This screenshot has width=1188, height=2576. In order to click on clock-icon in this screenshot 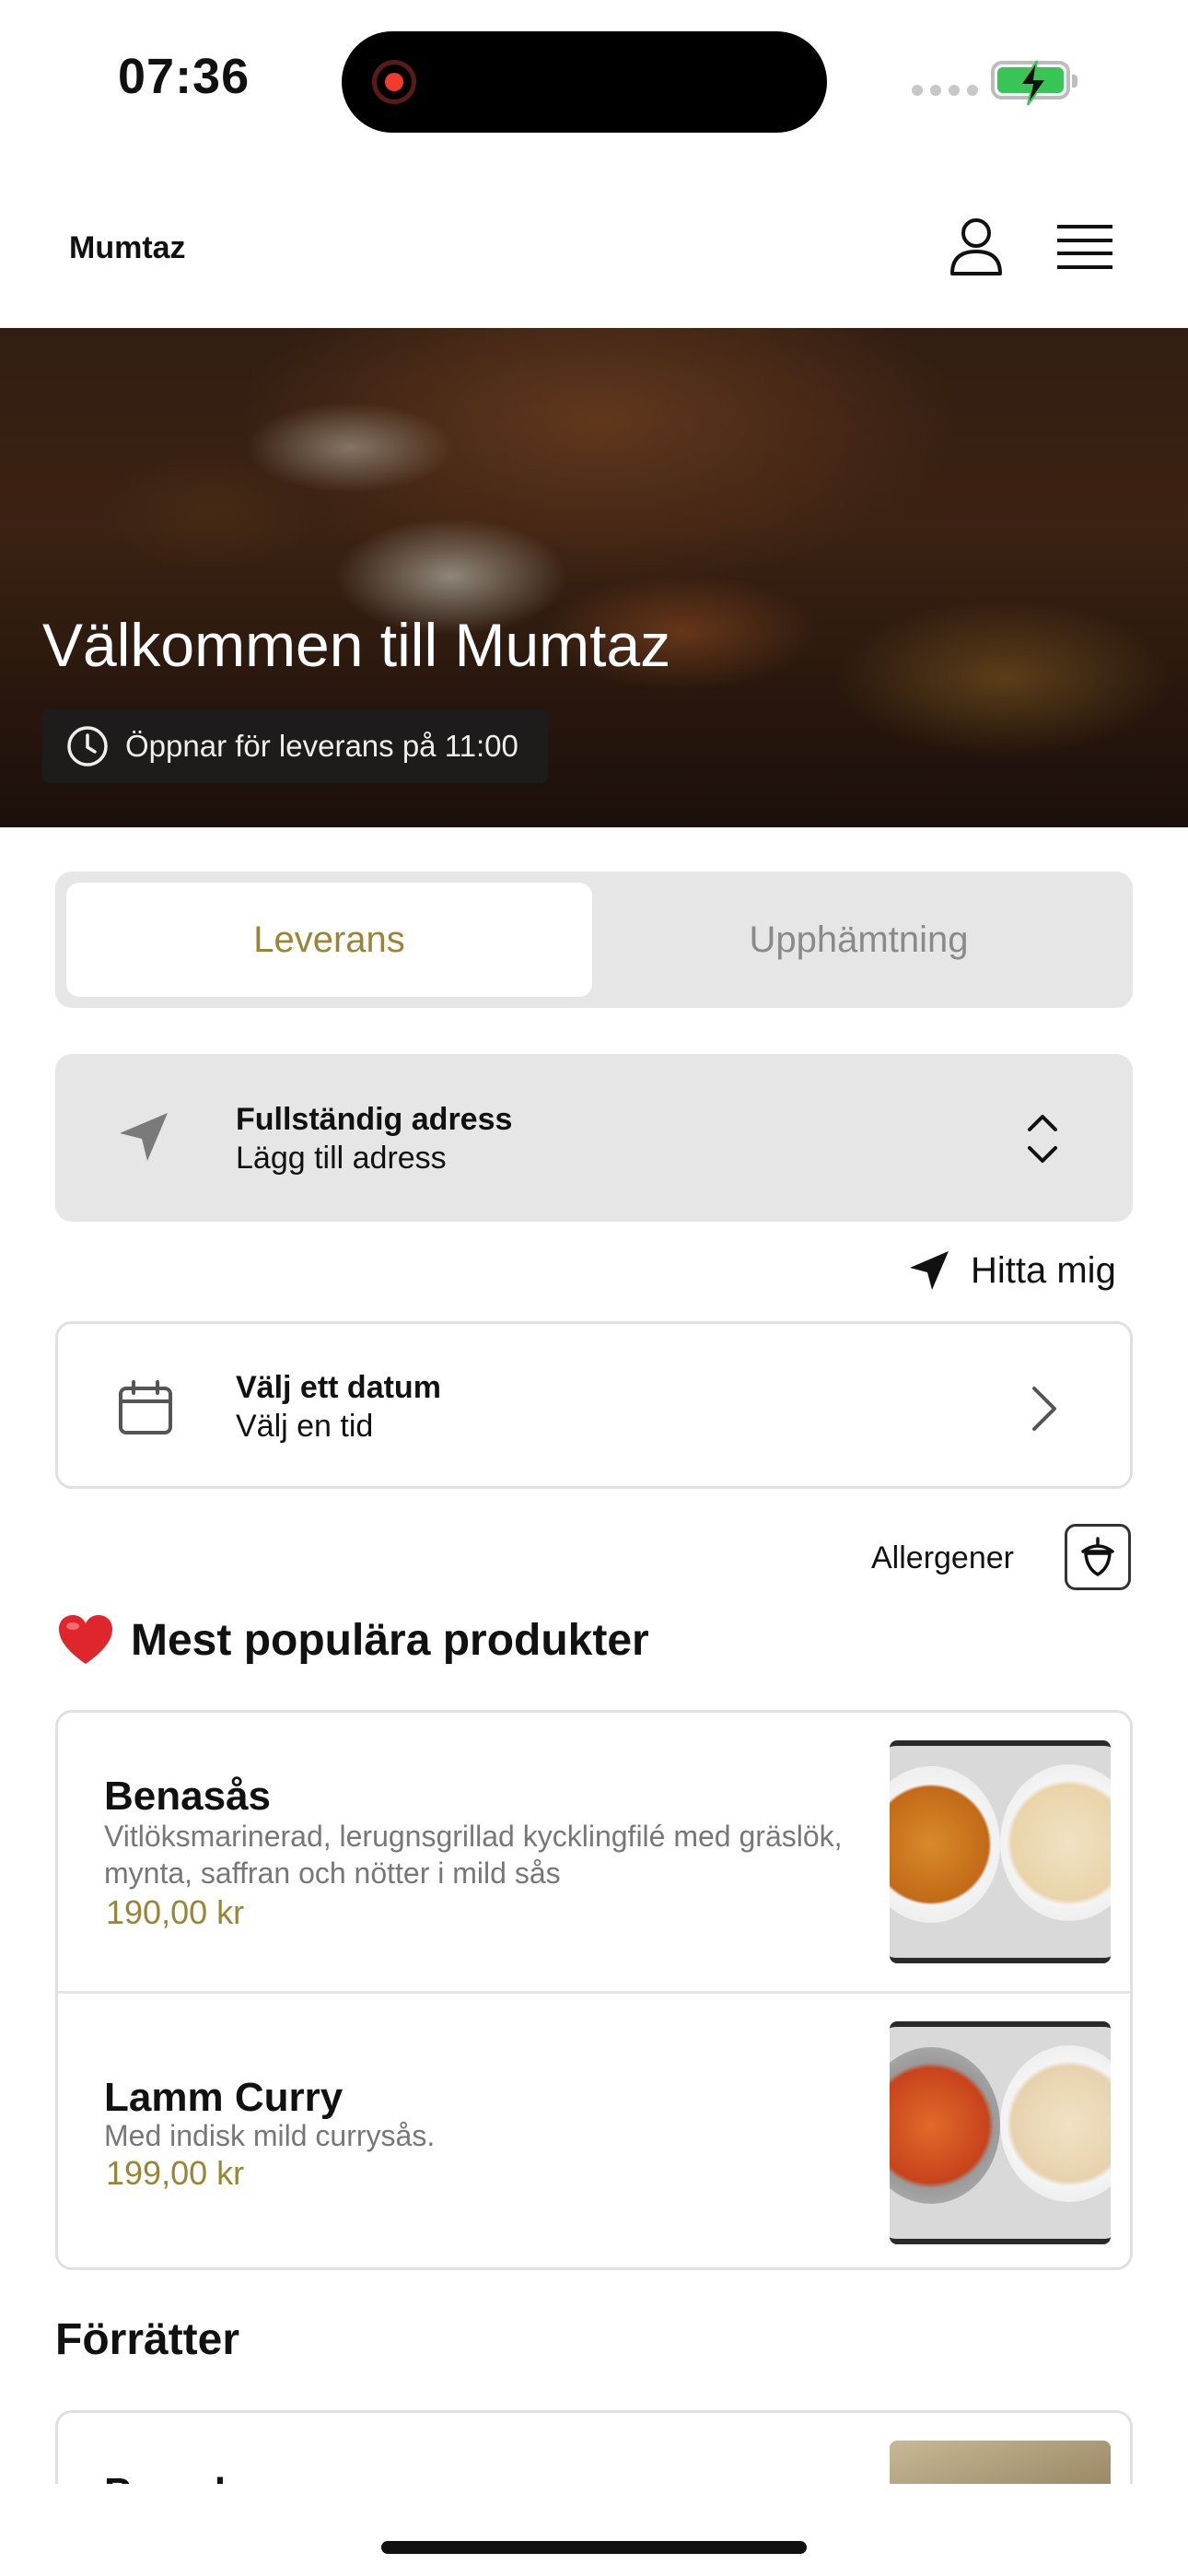, I will do `click(87, 746)`.